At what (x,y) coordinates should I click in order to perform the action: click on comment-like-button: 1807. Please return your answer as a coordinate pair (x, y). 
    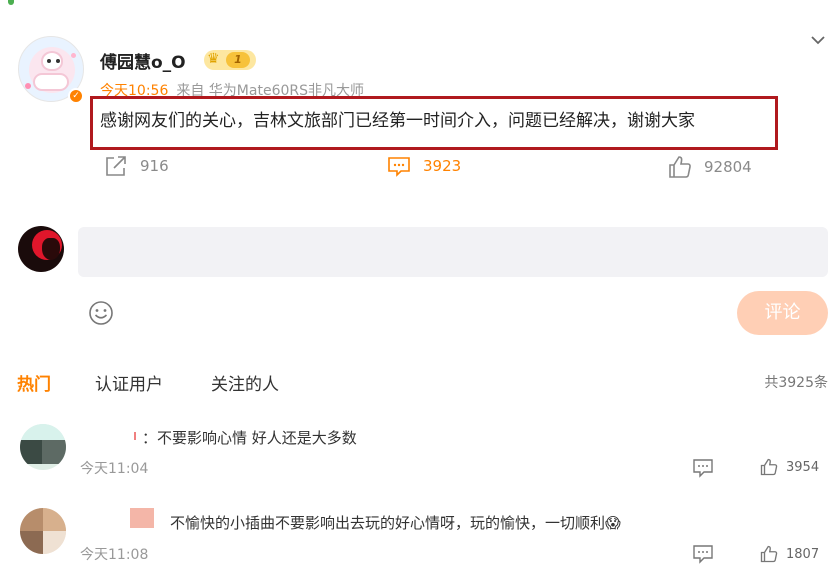
    Looking at the image, I should click on (789, 554).